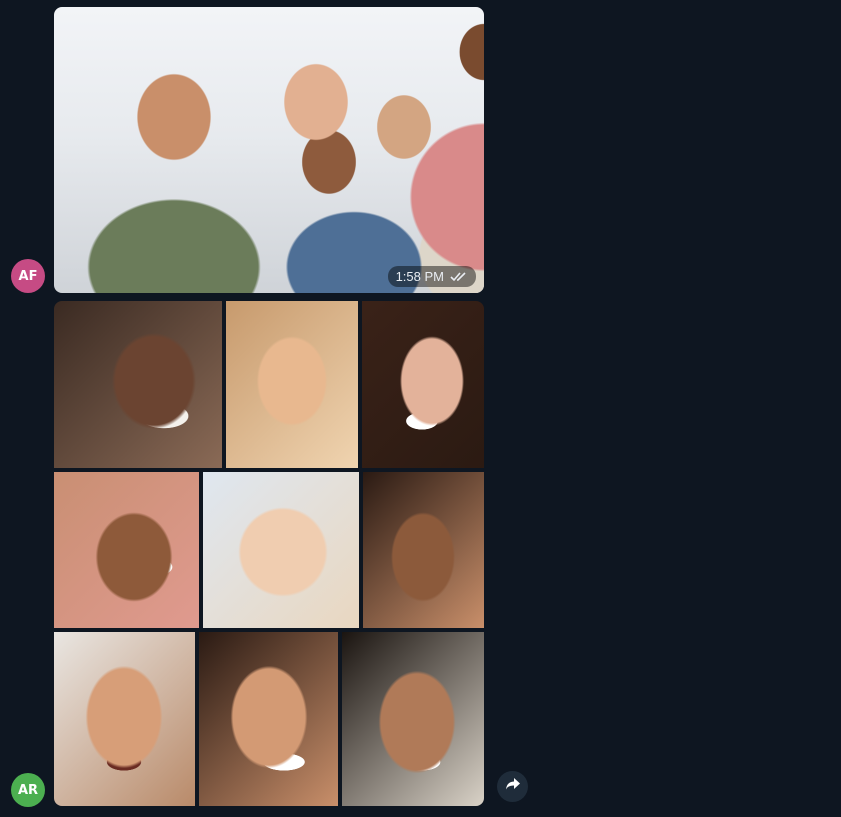  I want to click on message-time-badge: 1:58 PM, so click(431, 276).